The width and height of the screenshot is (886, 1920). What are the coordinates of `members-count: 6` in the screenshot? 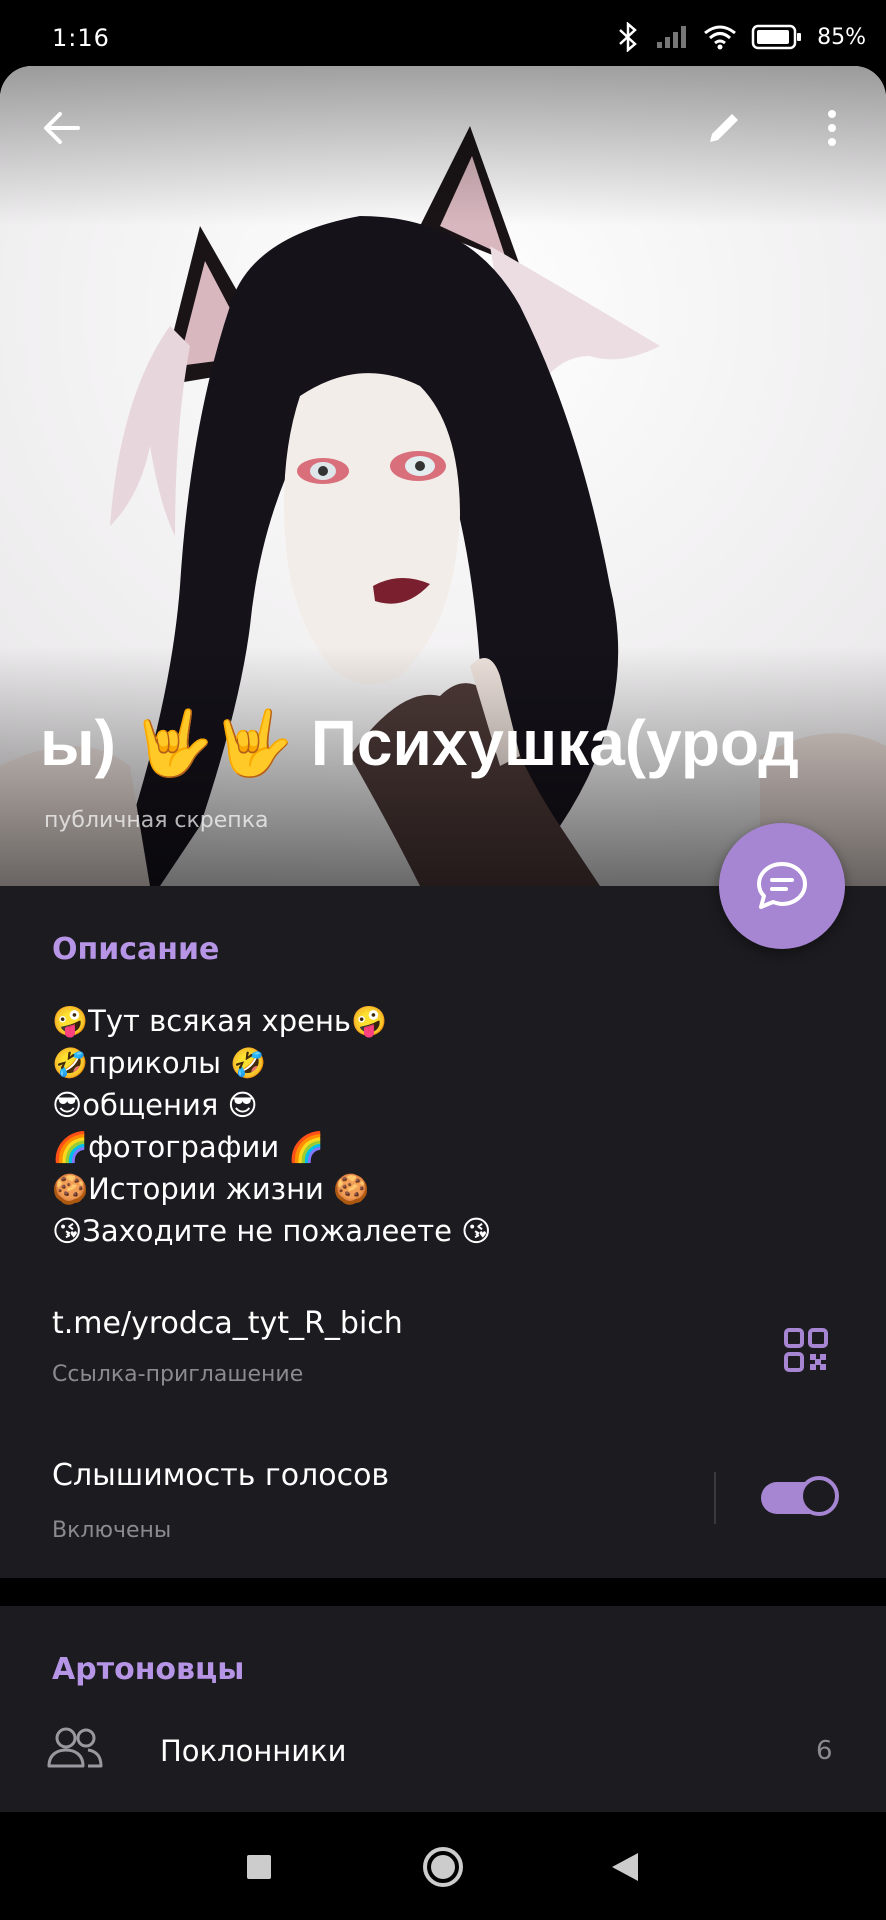 It's located at (824, 1751).